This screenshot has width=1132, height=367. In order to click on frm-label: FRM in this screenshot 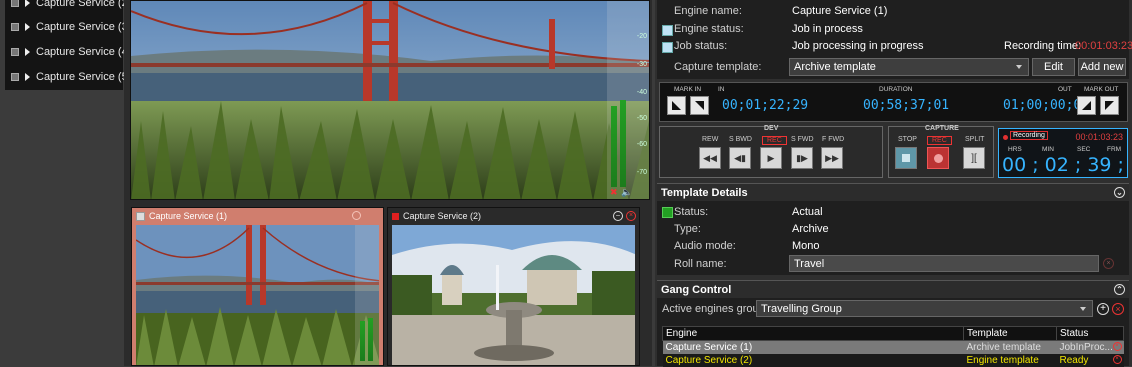, I will do `click(1114, 149)`.